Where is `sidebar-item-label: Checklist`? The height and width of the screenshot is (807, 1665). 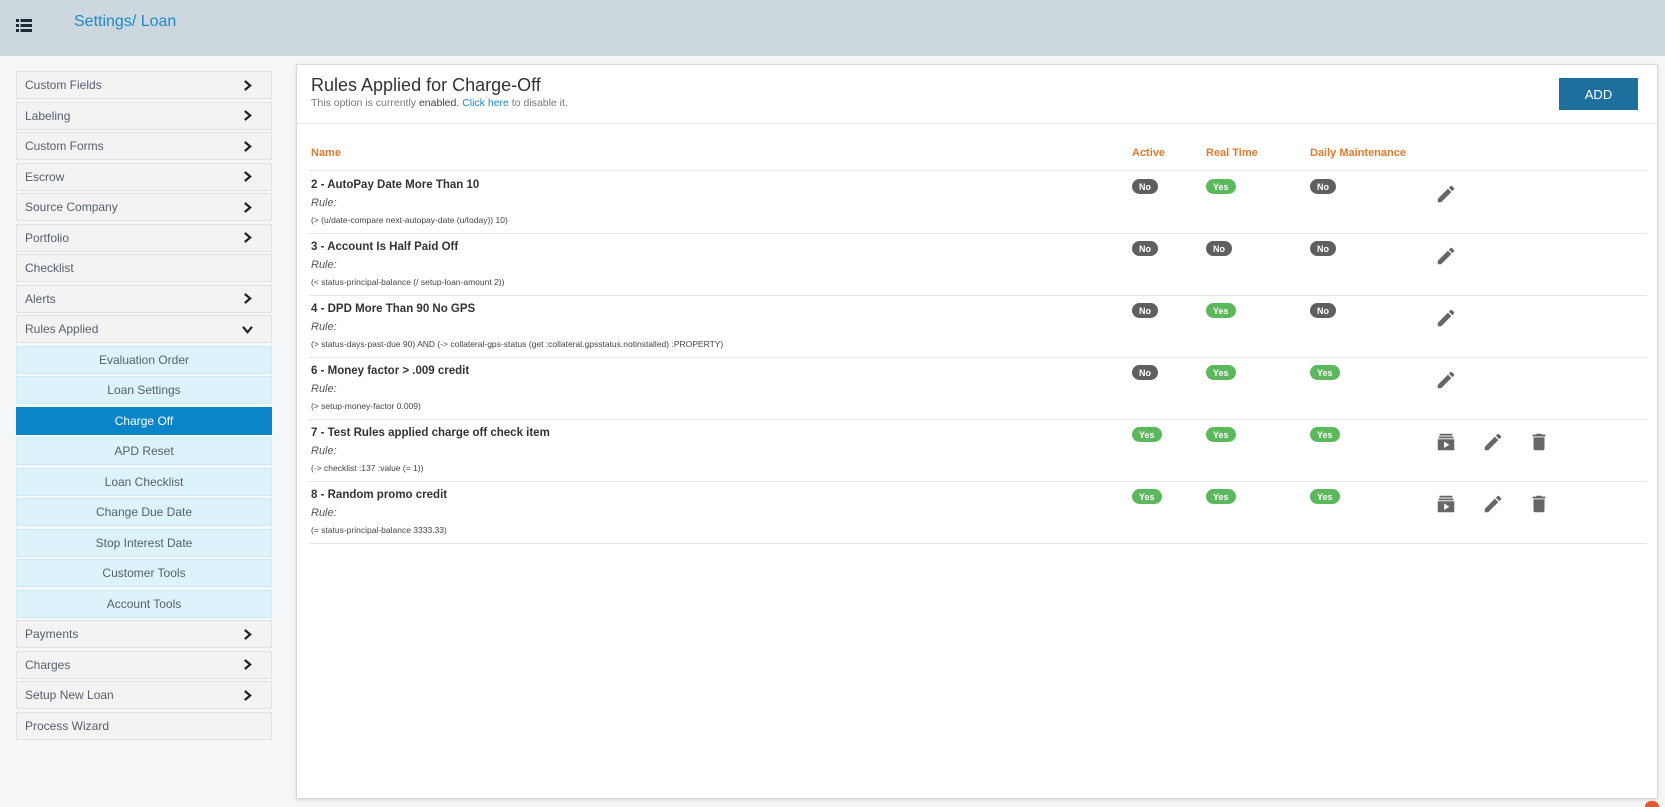
sidebar-item-label: Checklist is located at coordinates (49, 268).